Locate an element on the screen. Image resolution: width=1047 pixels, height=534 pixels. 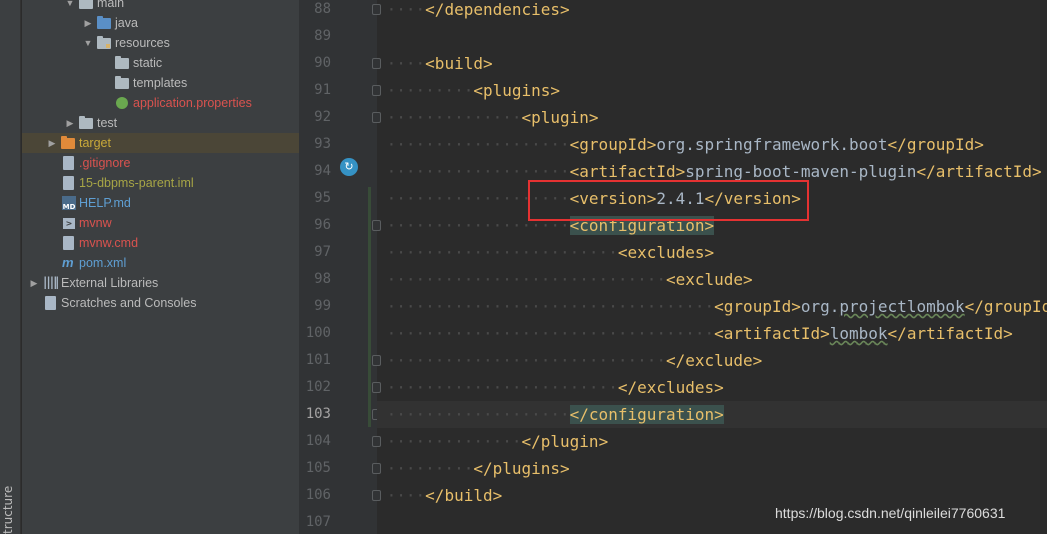
maven-icon: m is located at coordinates (68, 262).